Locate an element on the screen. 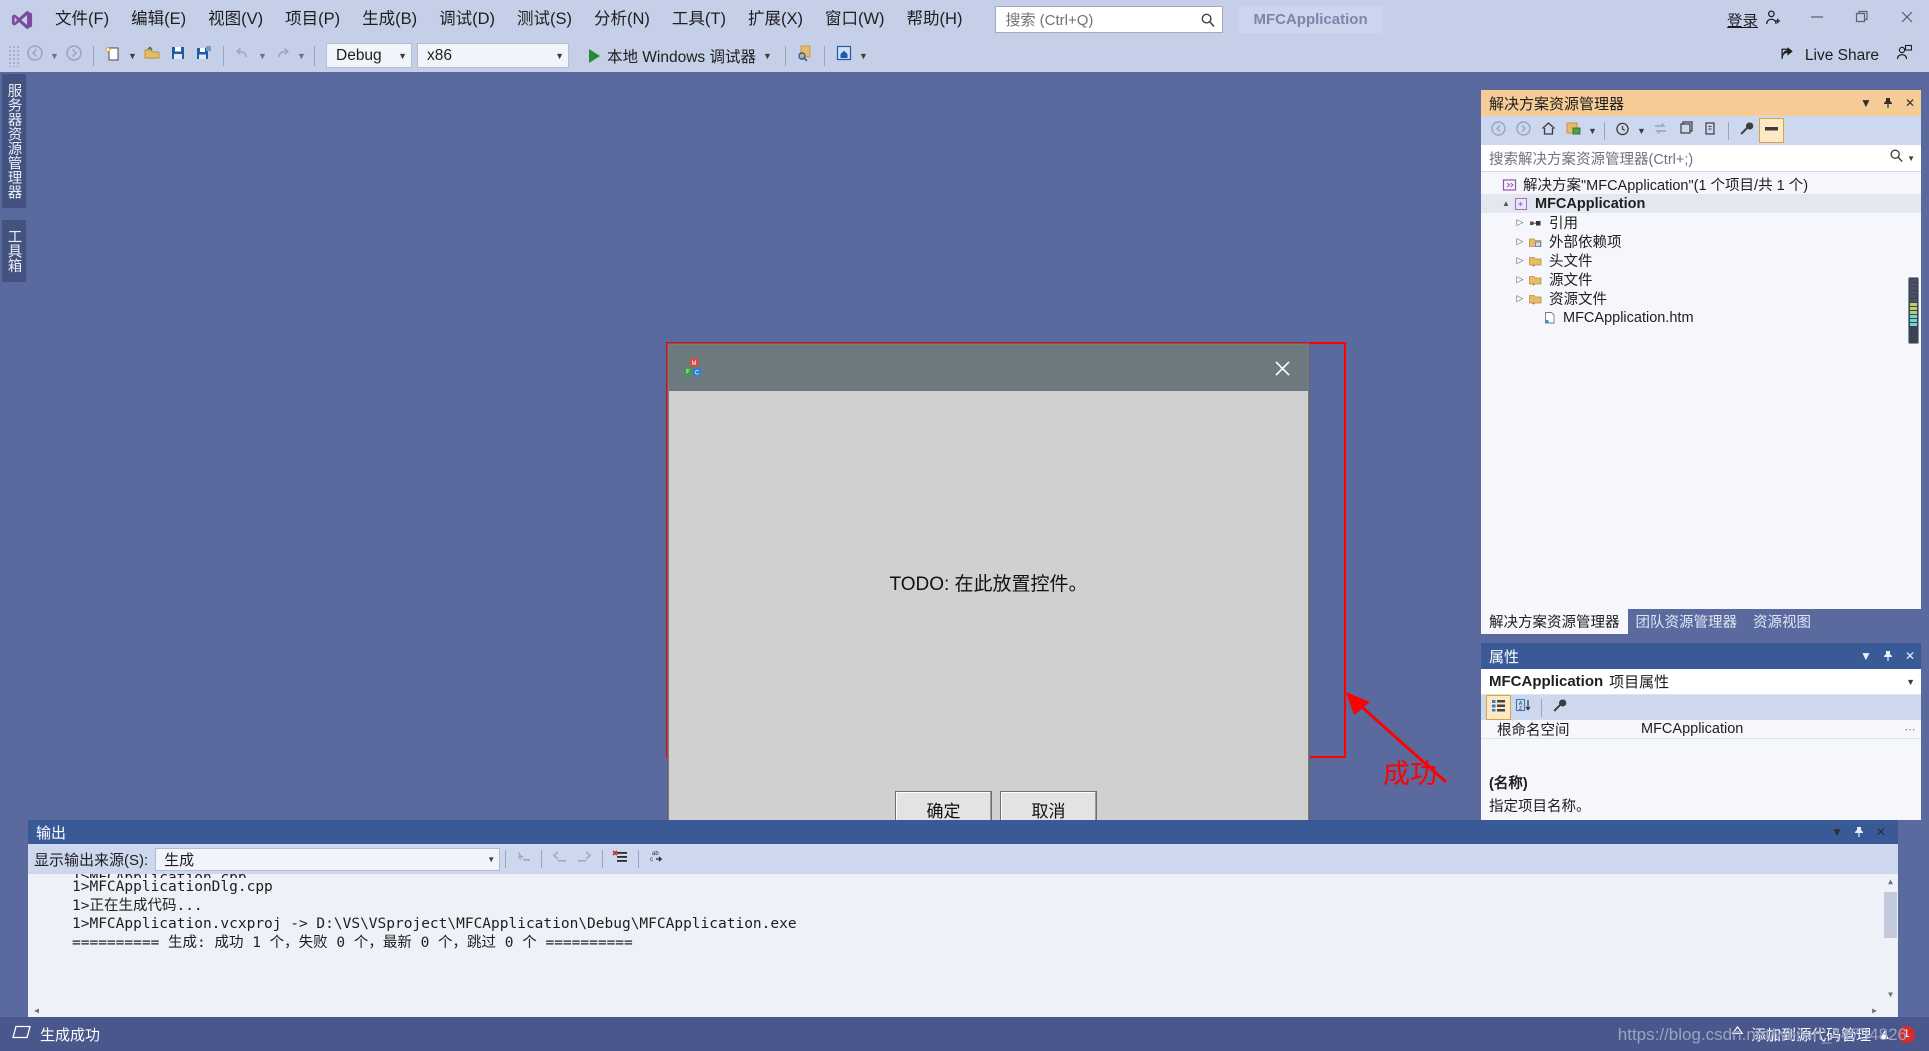 The image size is (1929, 1051). start-debugging-button: 本地 Windows 调试器 ▼ is located at coordinates (679, 56).